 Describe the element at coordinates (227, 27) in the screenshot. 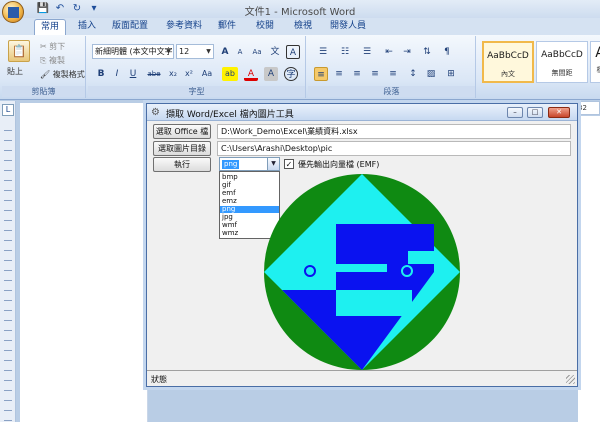

I see `tab-mailings: 郵件` at that location.